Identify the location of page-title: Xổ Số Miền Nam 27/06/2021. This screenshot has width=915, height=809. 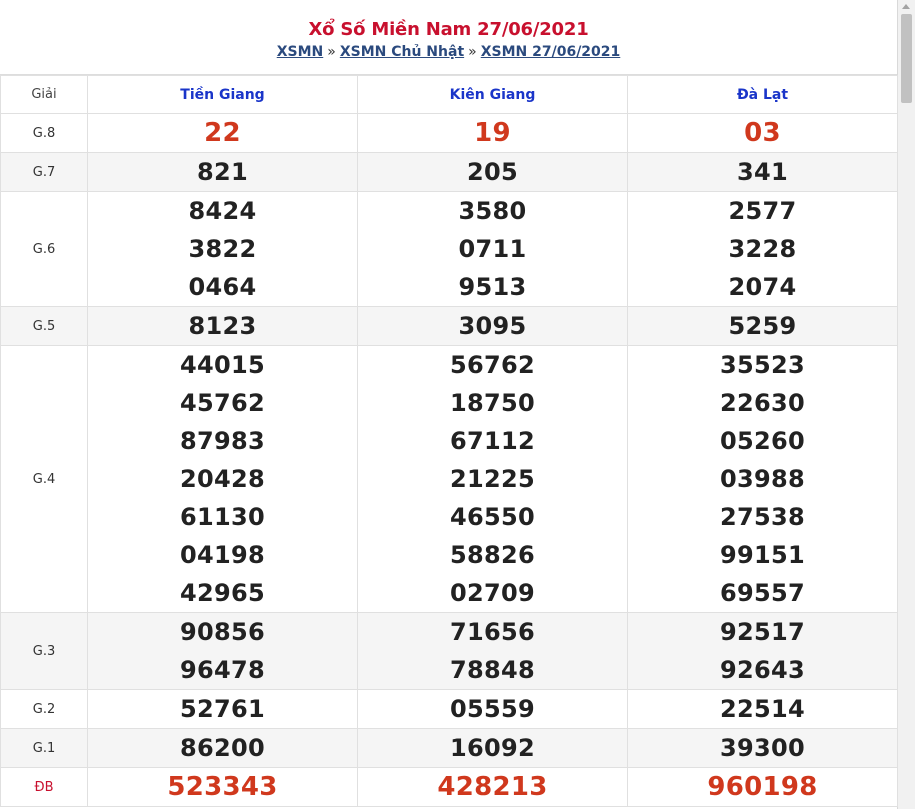
(448, 29).